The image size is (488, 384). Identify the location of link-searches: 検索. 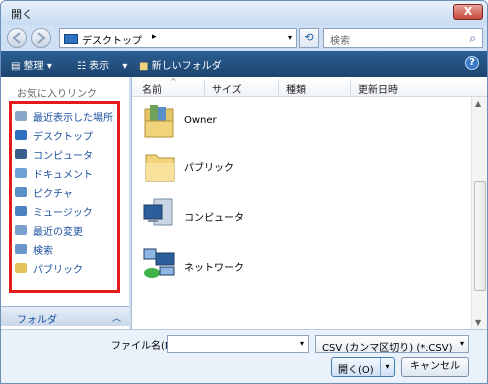
(70, 249).